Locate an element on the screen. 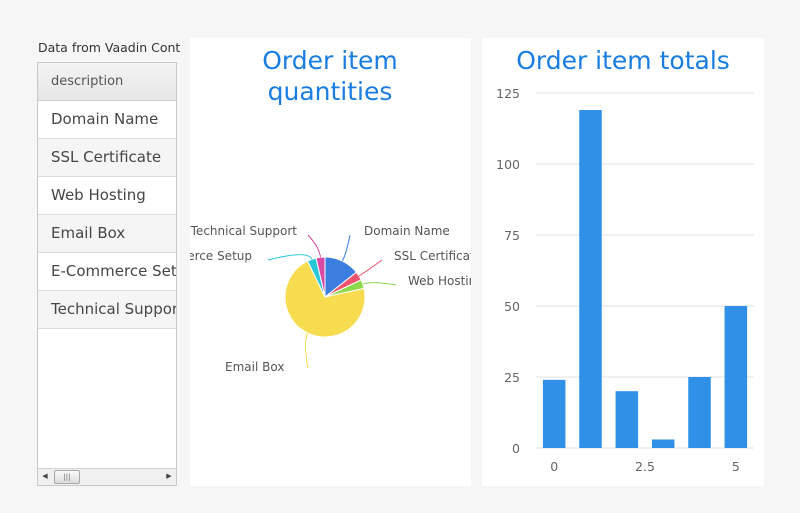 Image resolution: width=800 pixels, height=513 pixels. pie-label: Web Hosting is located at coordinates (439, 281).